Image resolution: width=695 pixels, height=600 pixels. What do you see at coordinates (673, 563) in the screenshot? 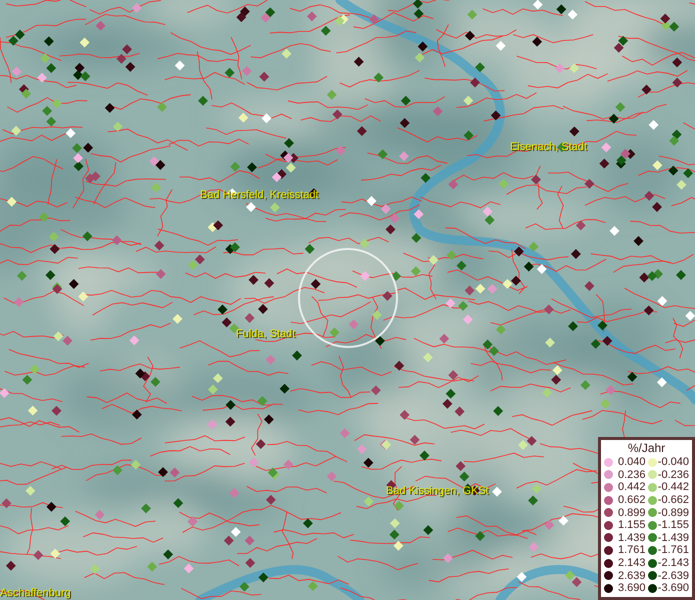
I see `legend-value: -2.143` at bounding box center [673, 563].